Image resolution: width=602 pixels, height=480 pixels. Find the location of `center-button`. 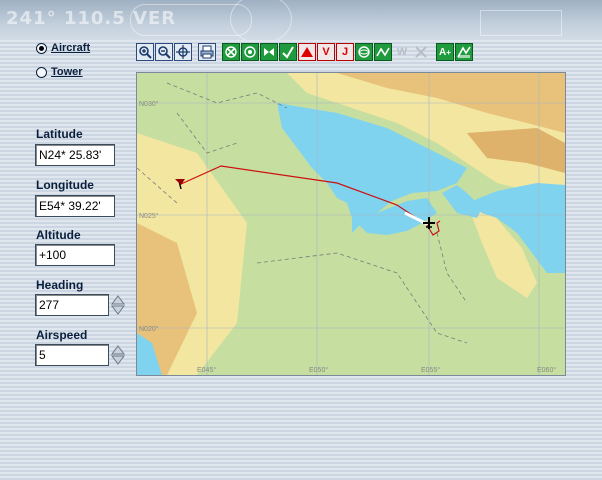

center-button is located at coordinates (183, 52).